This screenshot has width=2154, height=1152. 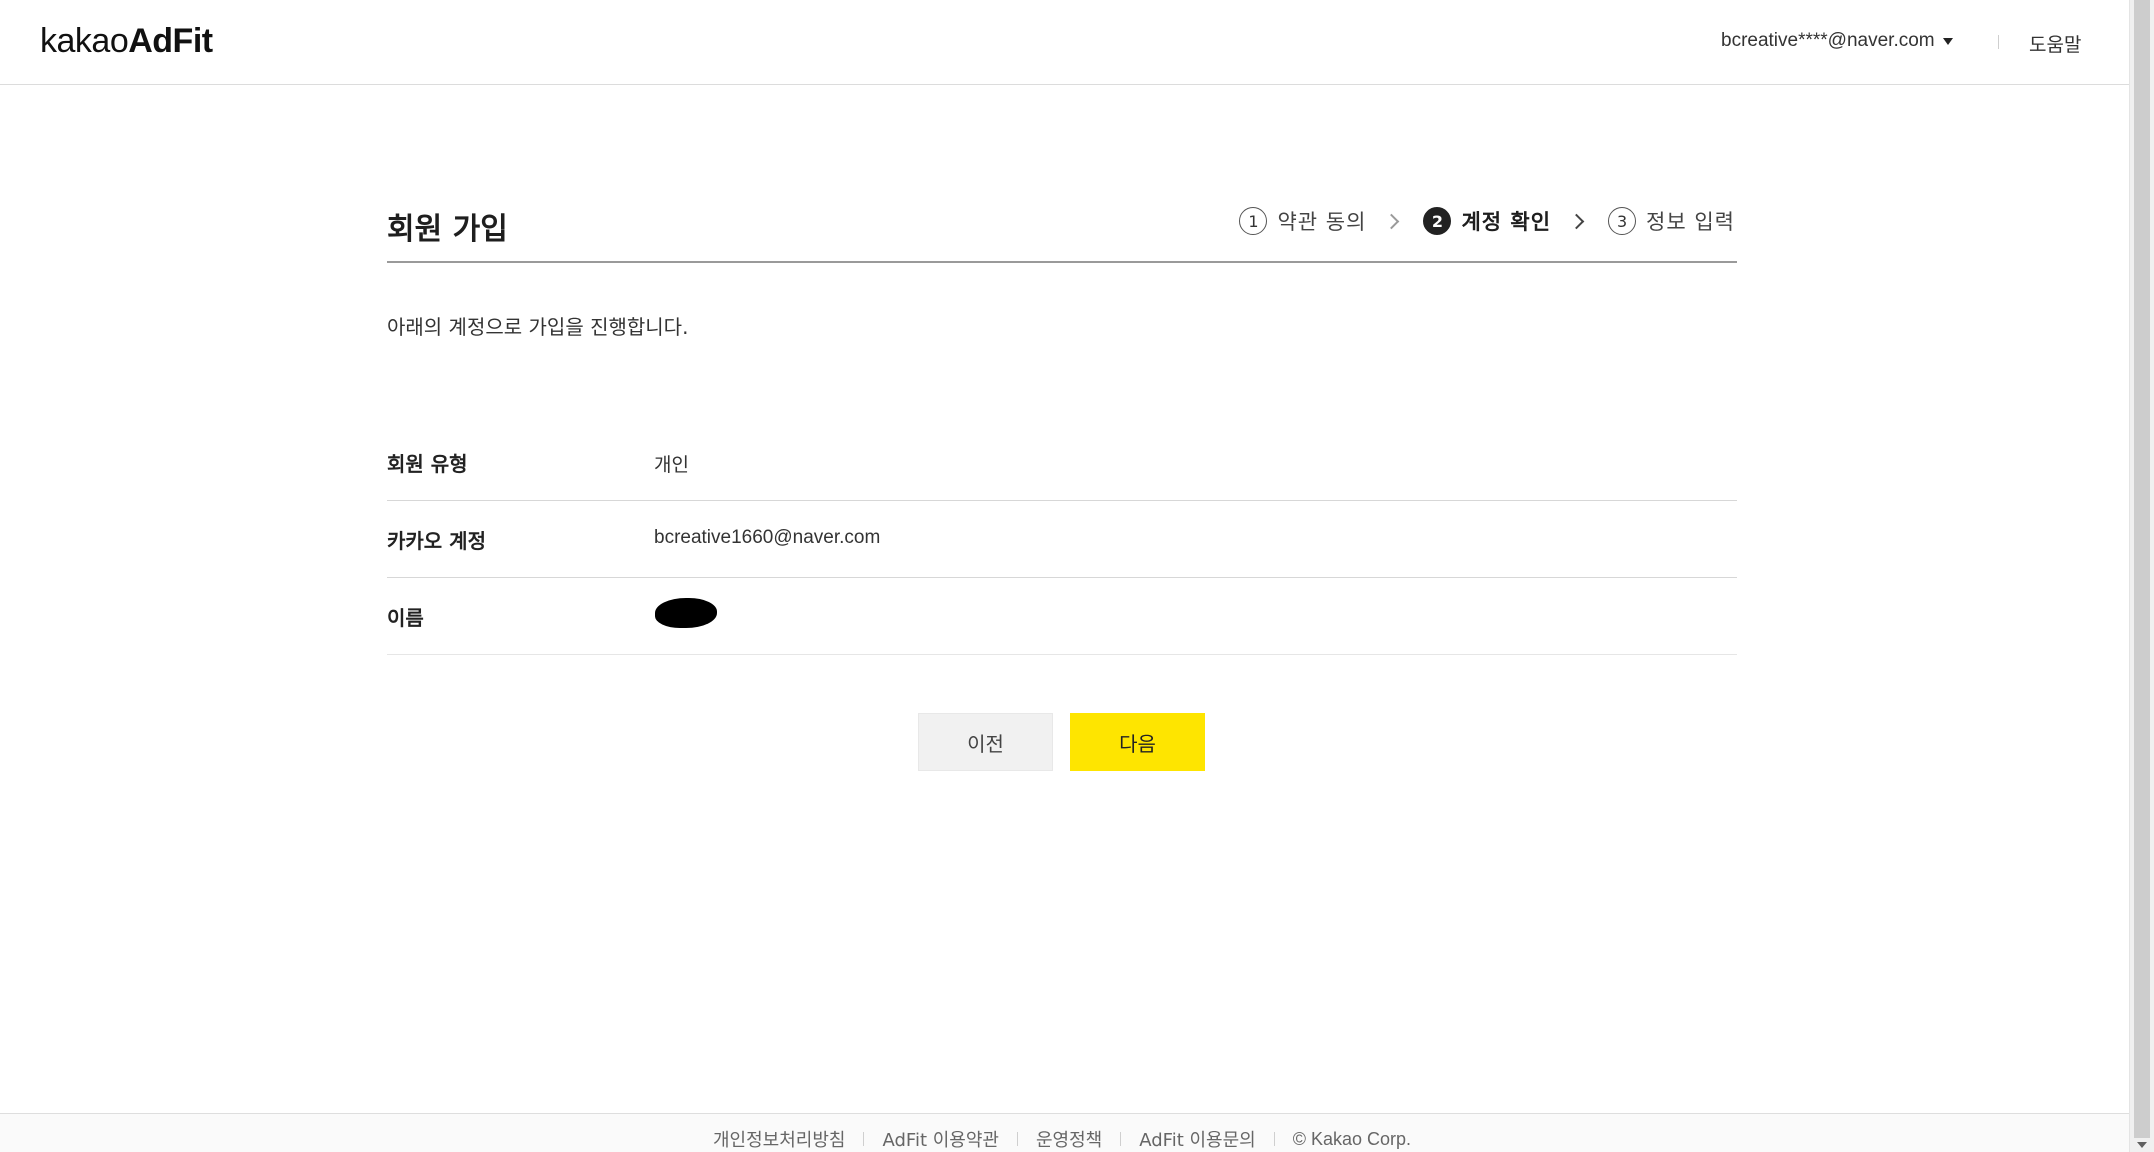 What do you see at coordinates (427, 464) in the screenshot?
I see `row-label: 회원 유형` at bounding box center [427, 464].